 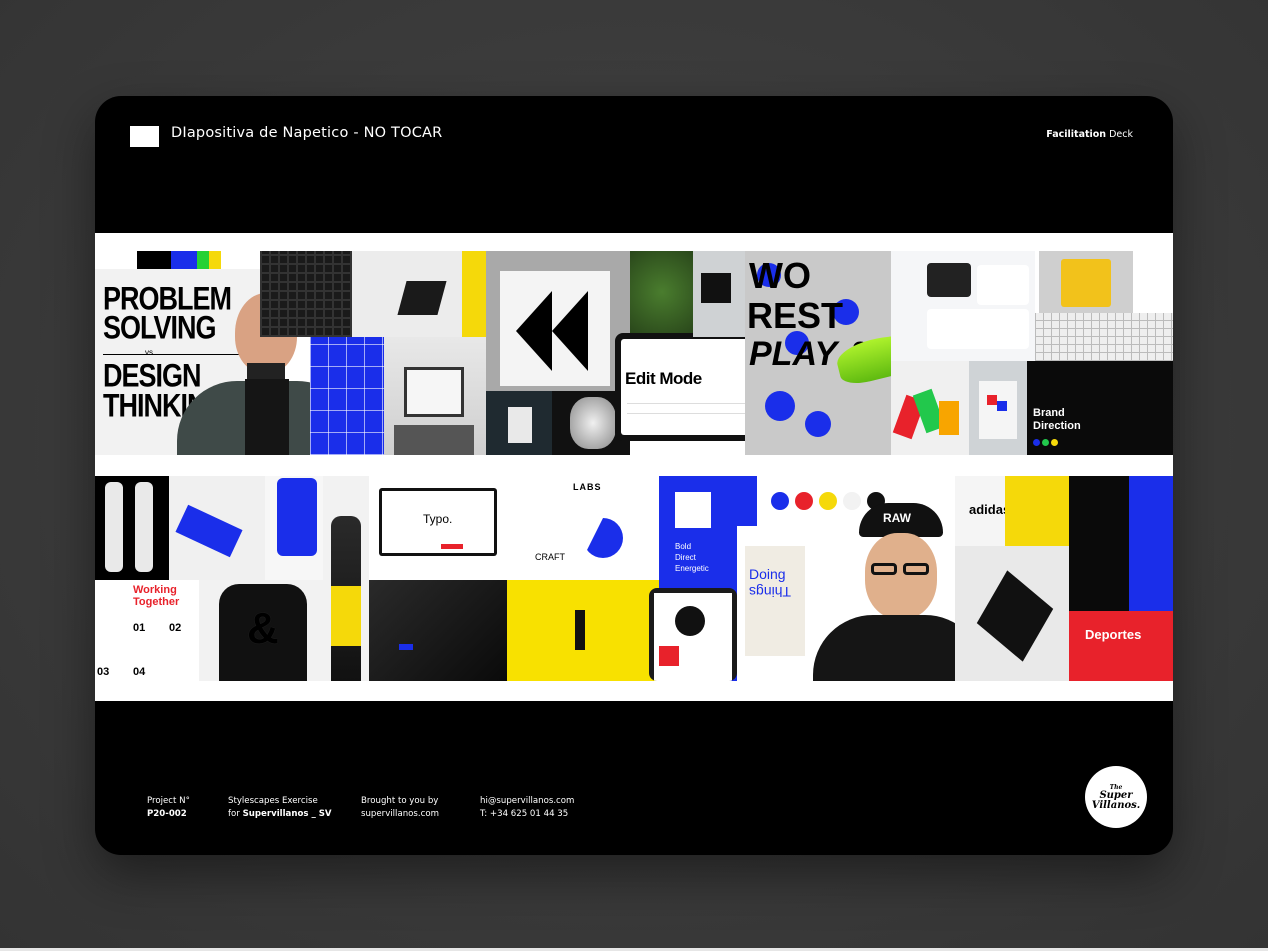 I want to click on yellow-athlete-photo, so click(x=1037, y=511).